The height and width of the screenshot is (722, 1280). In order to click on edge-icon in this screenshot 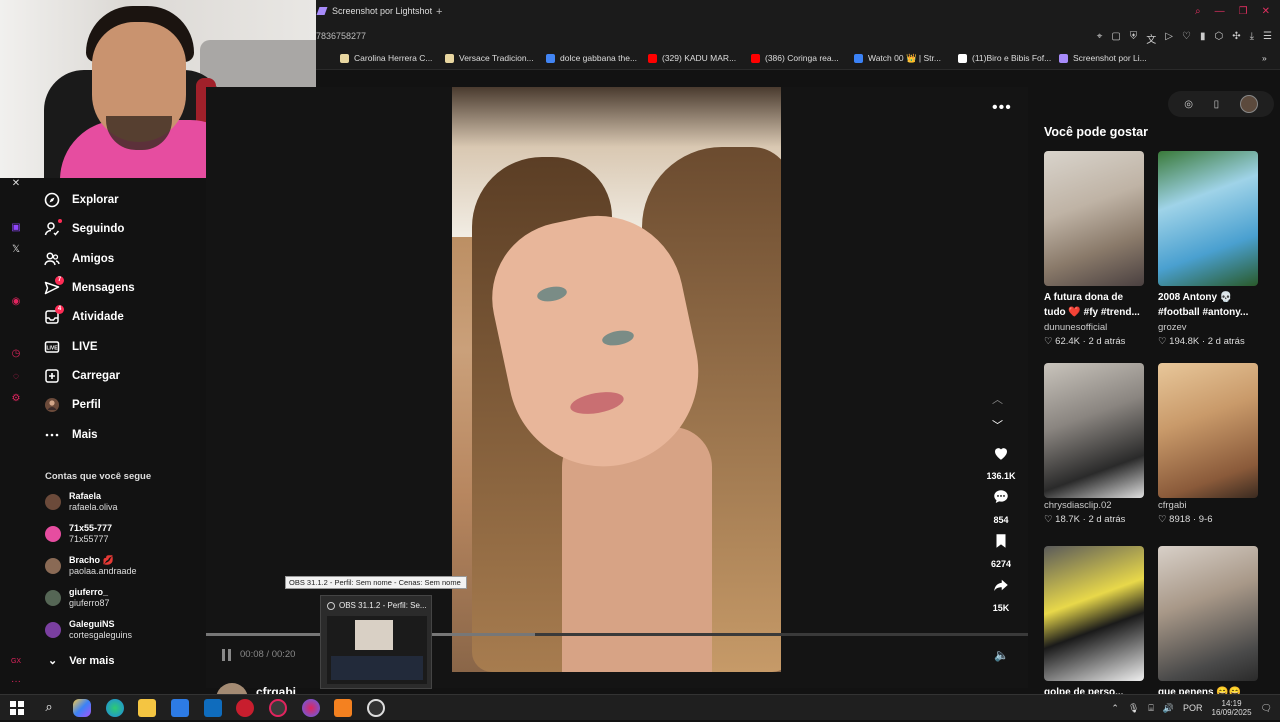, I will do `click(115, 708)`.